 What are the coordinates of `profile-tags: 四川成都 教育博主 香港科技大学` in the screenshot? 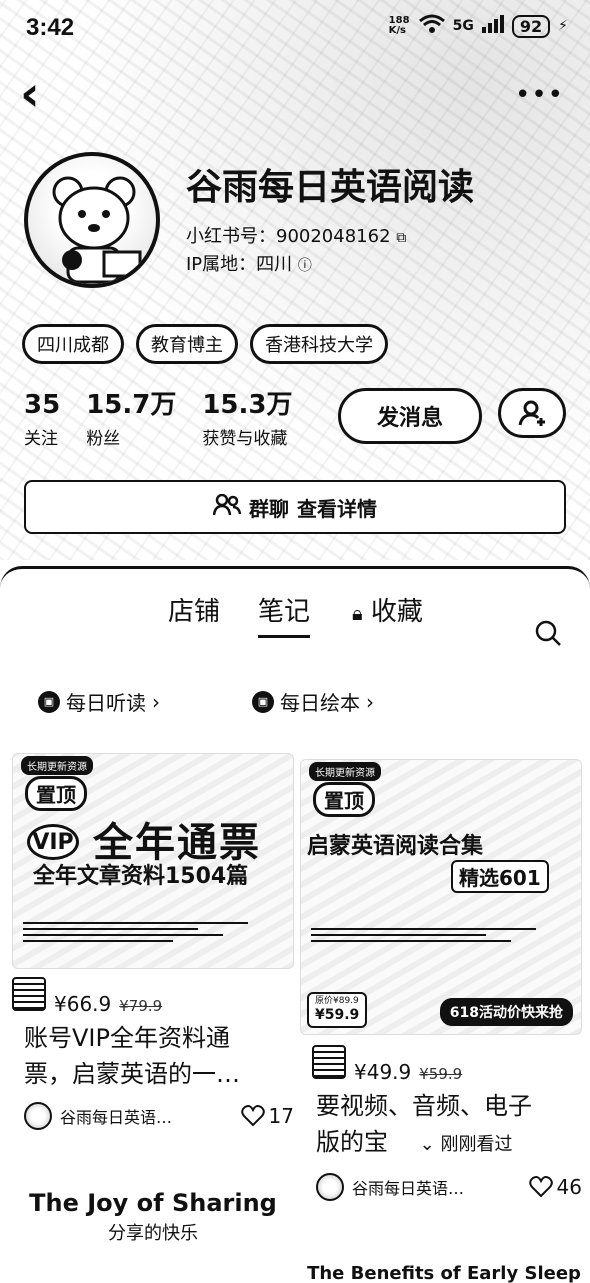 It's located at (205, 344).